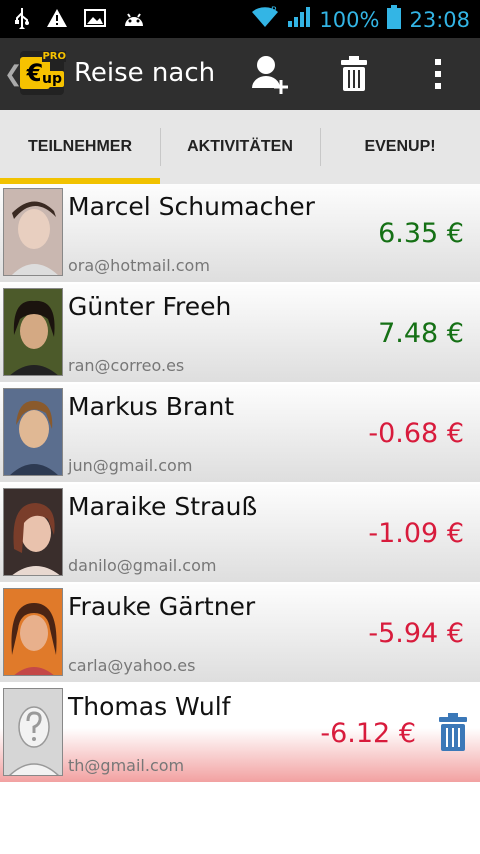 The width and height of the screenshot is (480, 854). I want to click on participant-name: Frauke Gärtner, so click(162, 606).